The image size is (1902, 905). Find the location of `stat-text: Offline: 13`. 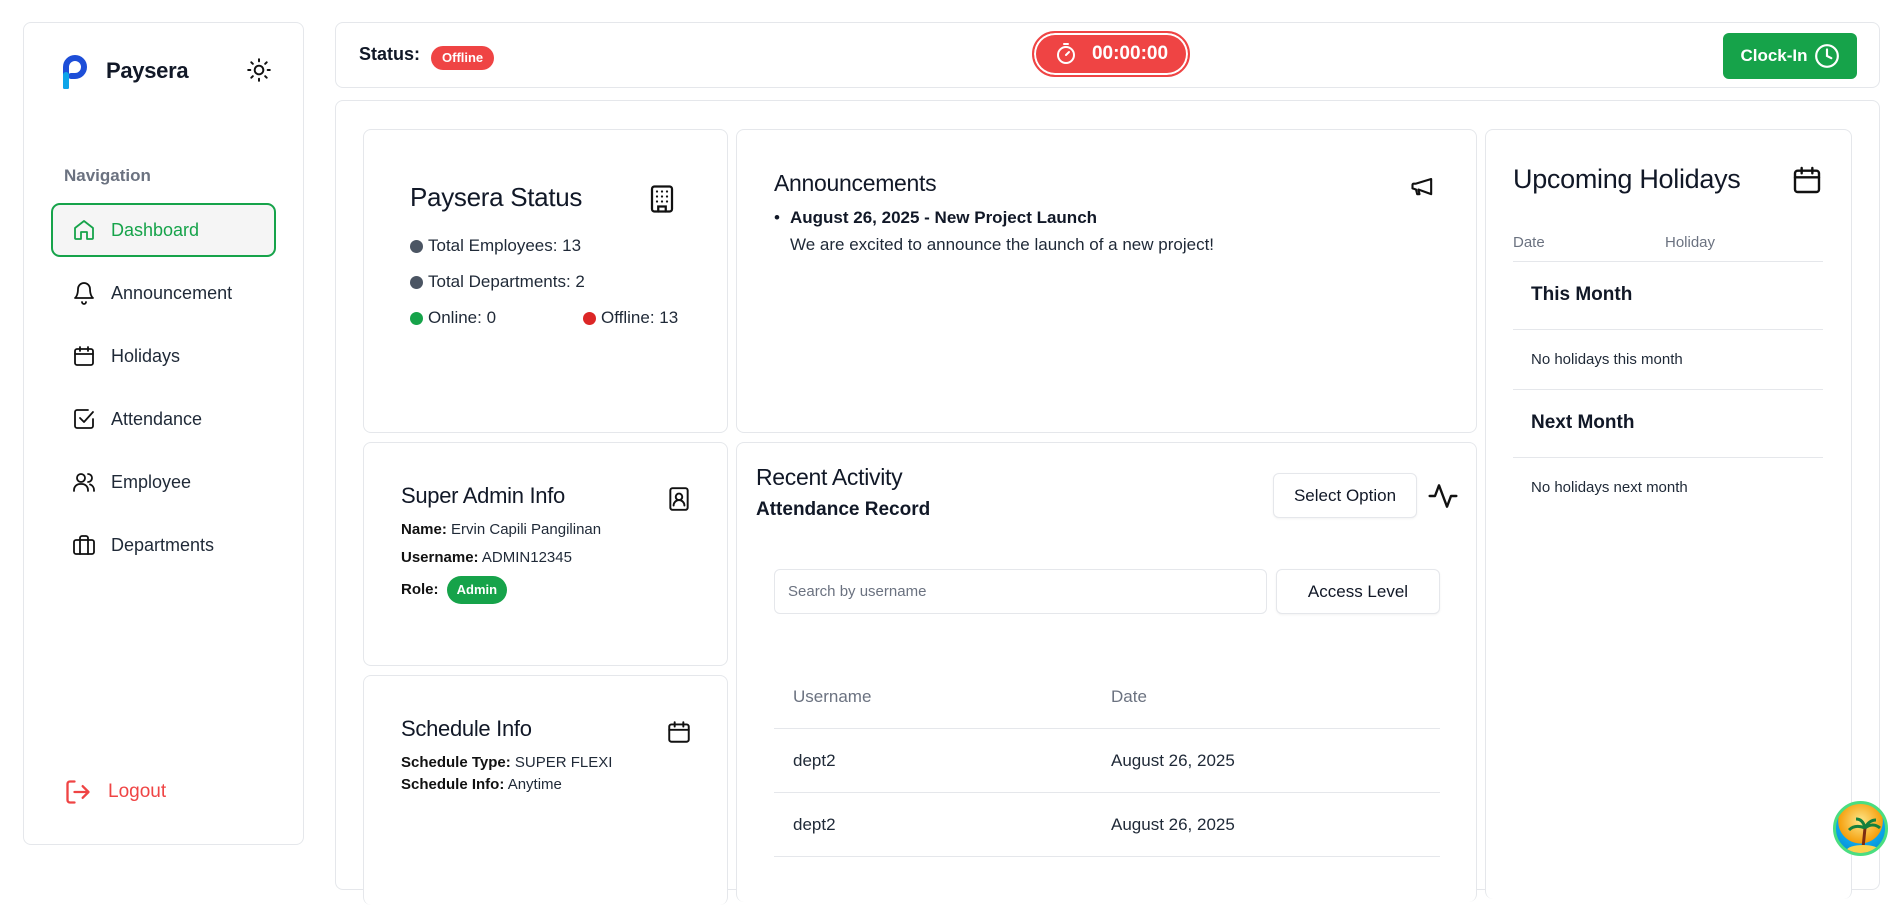

stat-text: Offline: 13 is located at coordinates (640, 317).